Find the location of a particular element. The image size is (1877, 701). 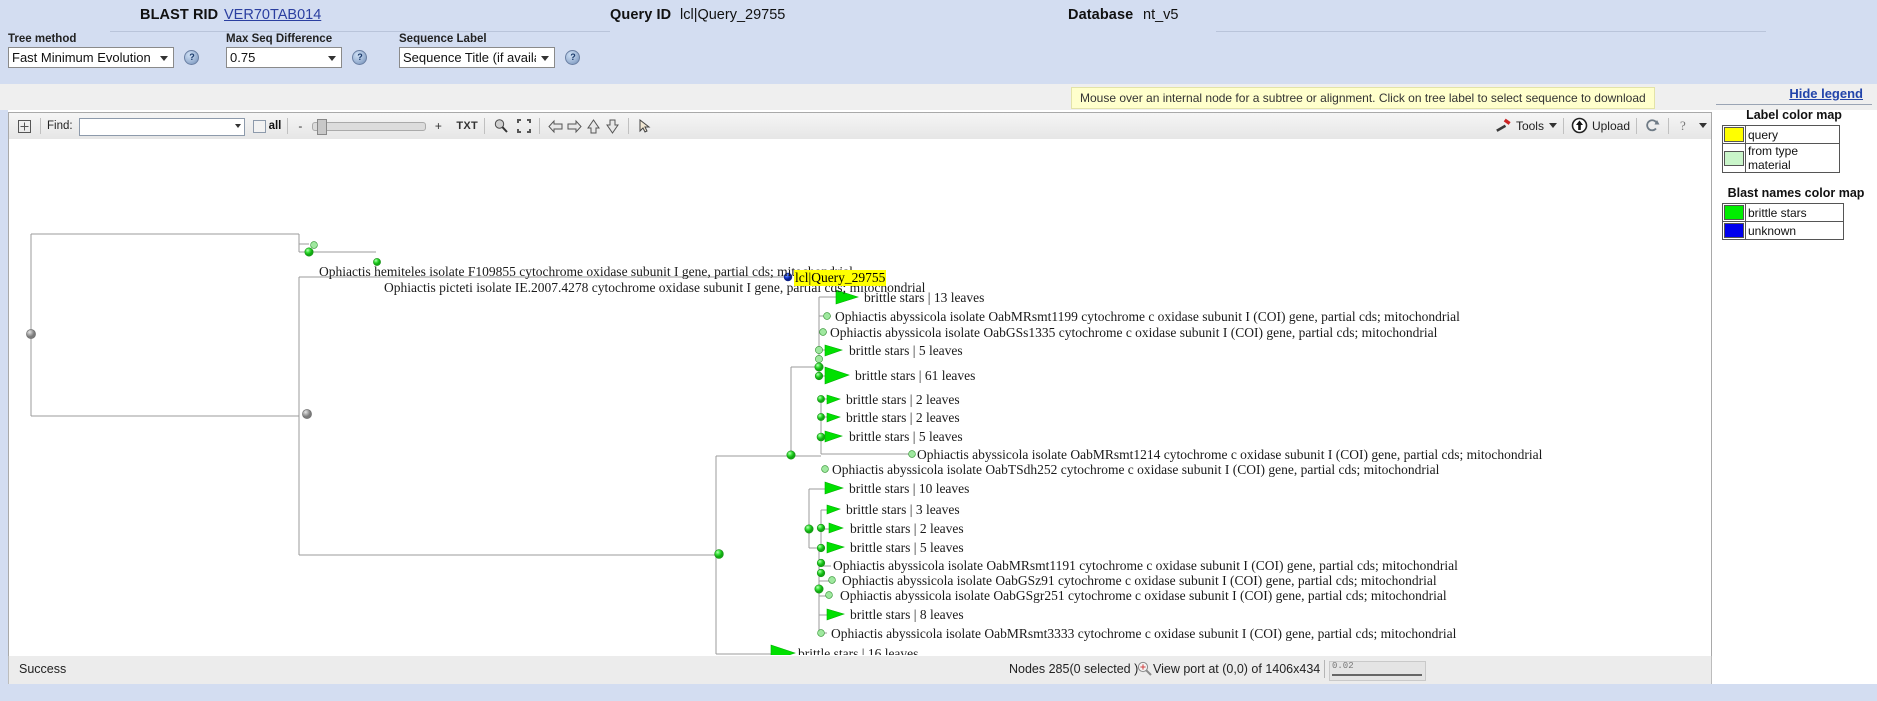

sequence-label-select: Sequence Title (if availa is located at coordinates (477, 57).